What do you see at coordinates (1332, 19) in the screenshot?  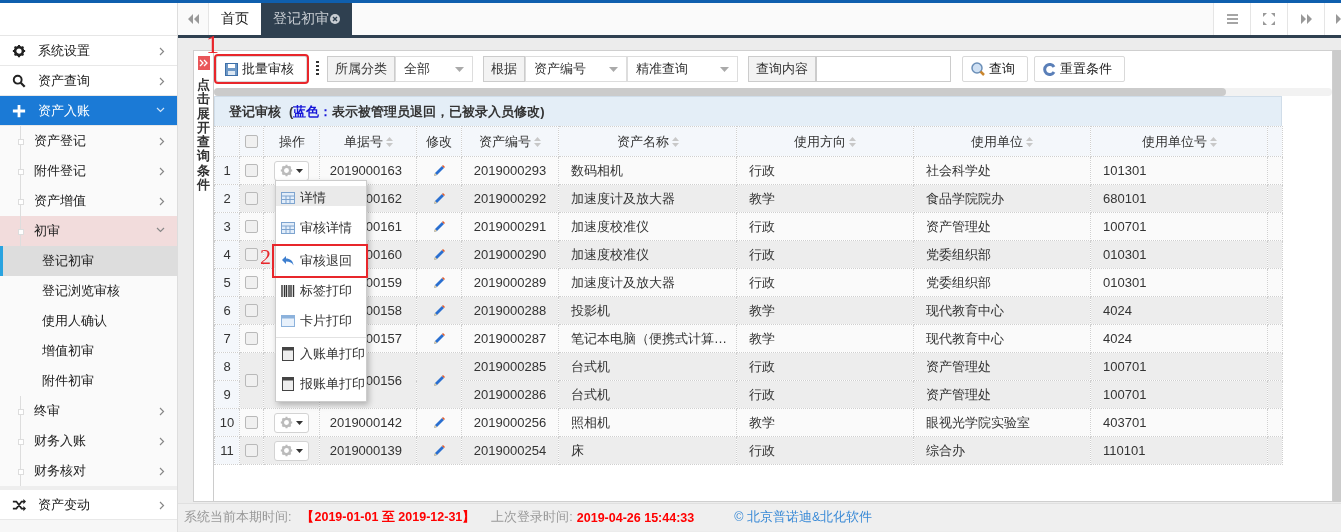 I see `more-button` at bounding box center [1332, 19].